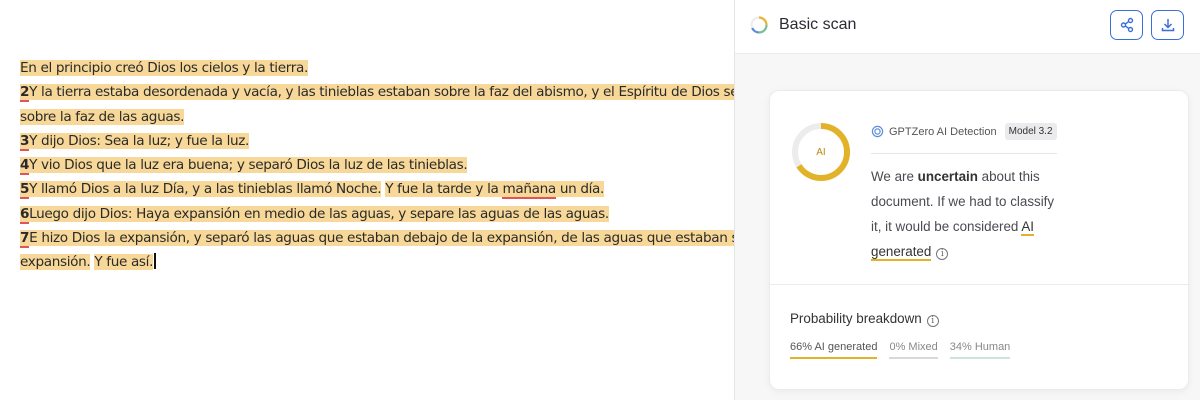  I want to click on detection-label: GPTZero AI Detection, so click(943, 131).